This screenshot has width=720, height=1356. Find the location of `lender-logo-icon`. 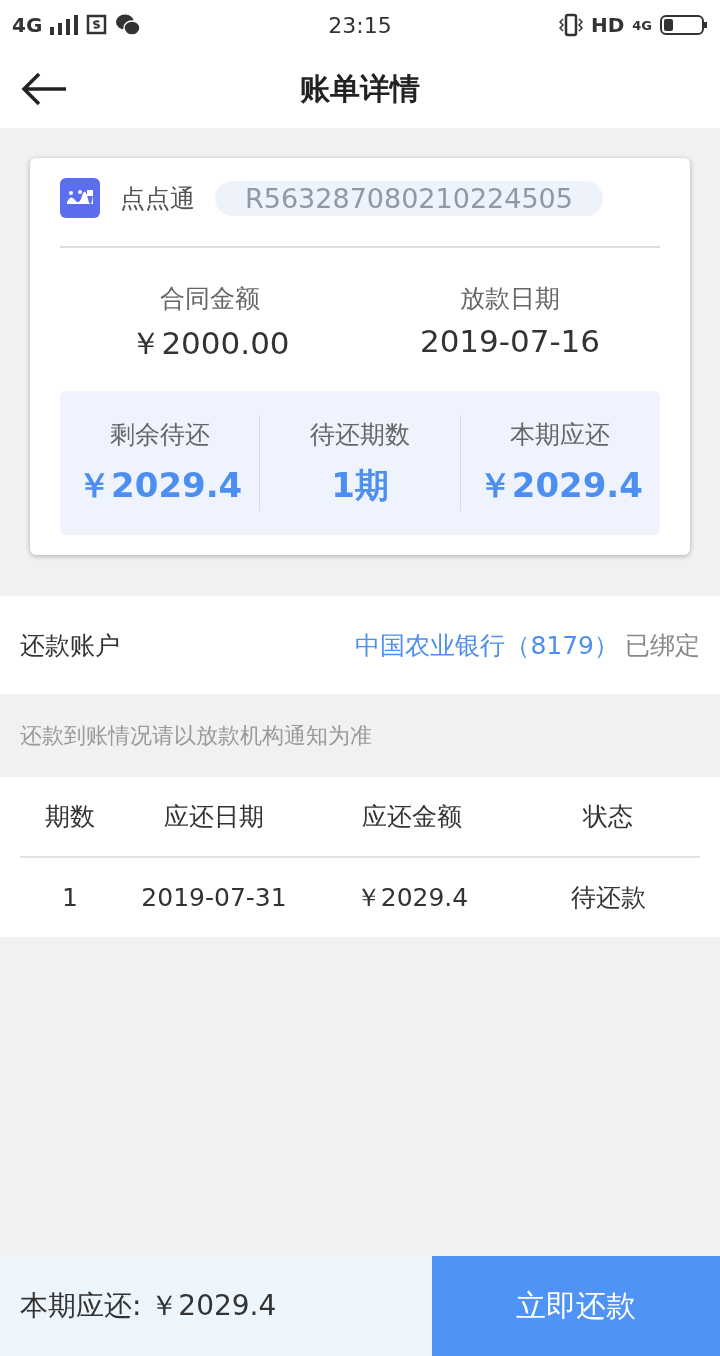

lender-logo-icon is located at coordinates (80, 198).